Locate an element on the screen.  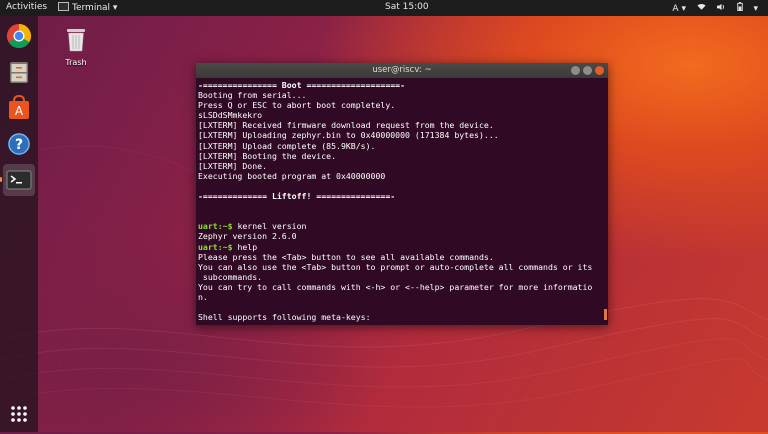
terminal-small-icon is located at coordinates (63, 6).